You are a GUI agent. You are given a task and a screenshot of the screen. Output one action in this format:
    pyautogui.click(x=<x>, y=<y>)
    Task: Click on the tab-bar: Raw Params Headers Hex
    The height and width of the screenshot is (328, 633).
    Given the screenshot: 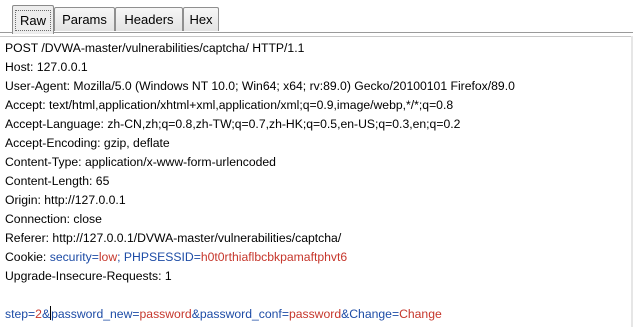 What is the action you would take?
    pyautogui.click(x=316, y=18)
    